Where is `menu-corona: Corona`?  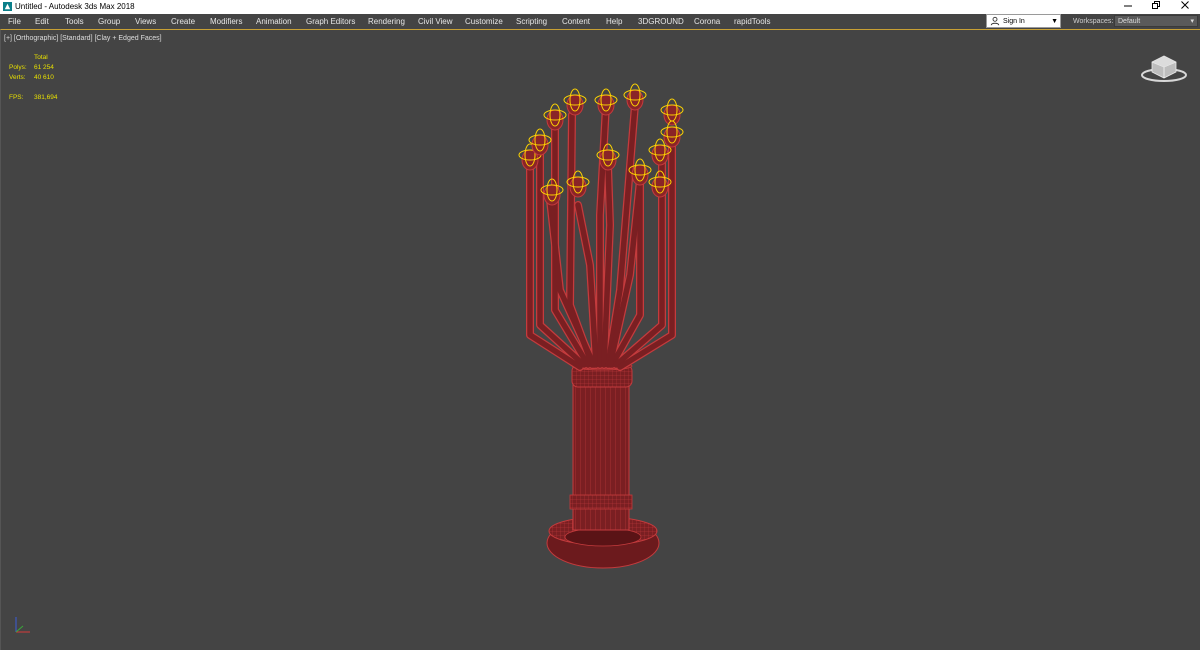 menu-corona: Corona is located at coordinates (707, 21).